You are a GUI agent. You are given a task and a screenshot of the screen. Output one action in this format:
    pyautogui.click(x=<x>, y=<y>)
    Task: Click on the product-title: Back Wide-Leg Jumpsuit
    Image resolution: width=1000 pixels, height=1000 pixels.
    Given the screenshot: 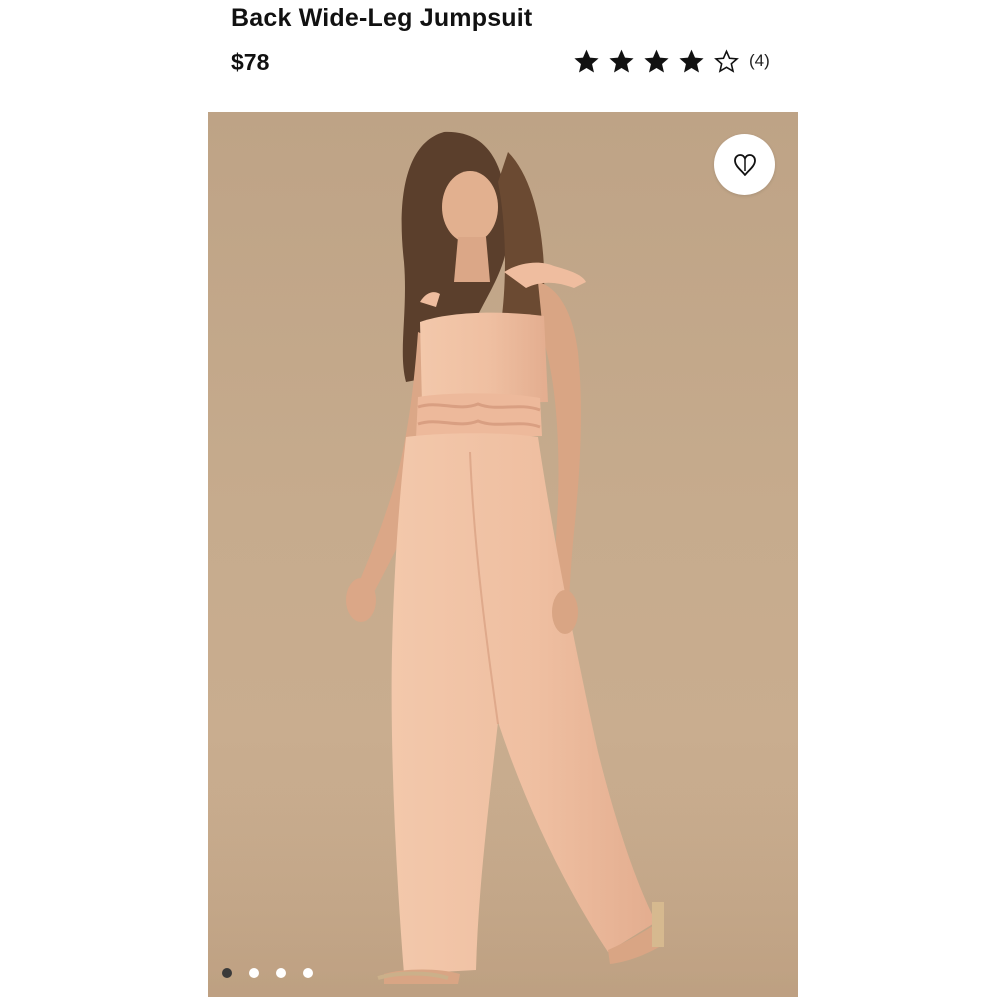 What is the action you would take?
    pyautogui.click(x=382, y=18)
    